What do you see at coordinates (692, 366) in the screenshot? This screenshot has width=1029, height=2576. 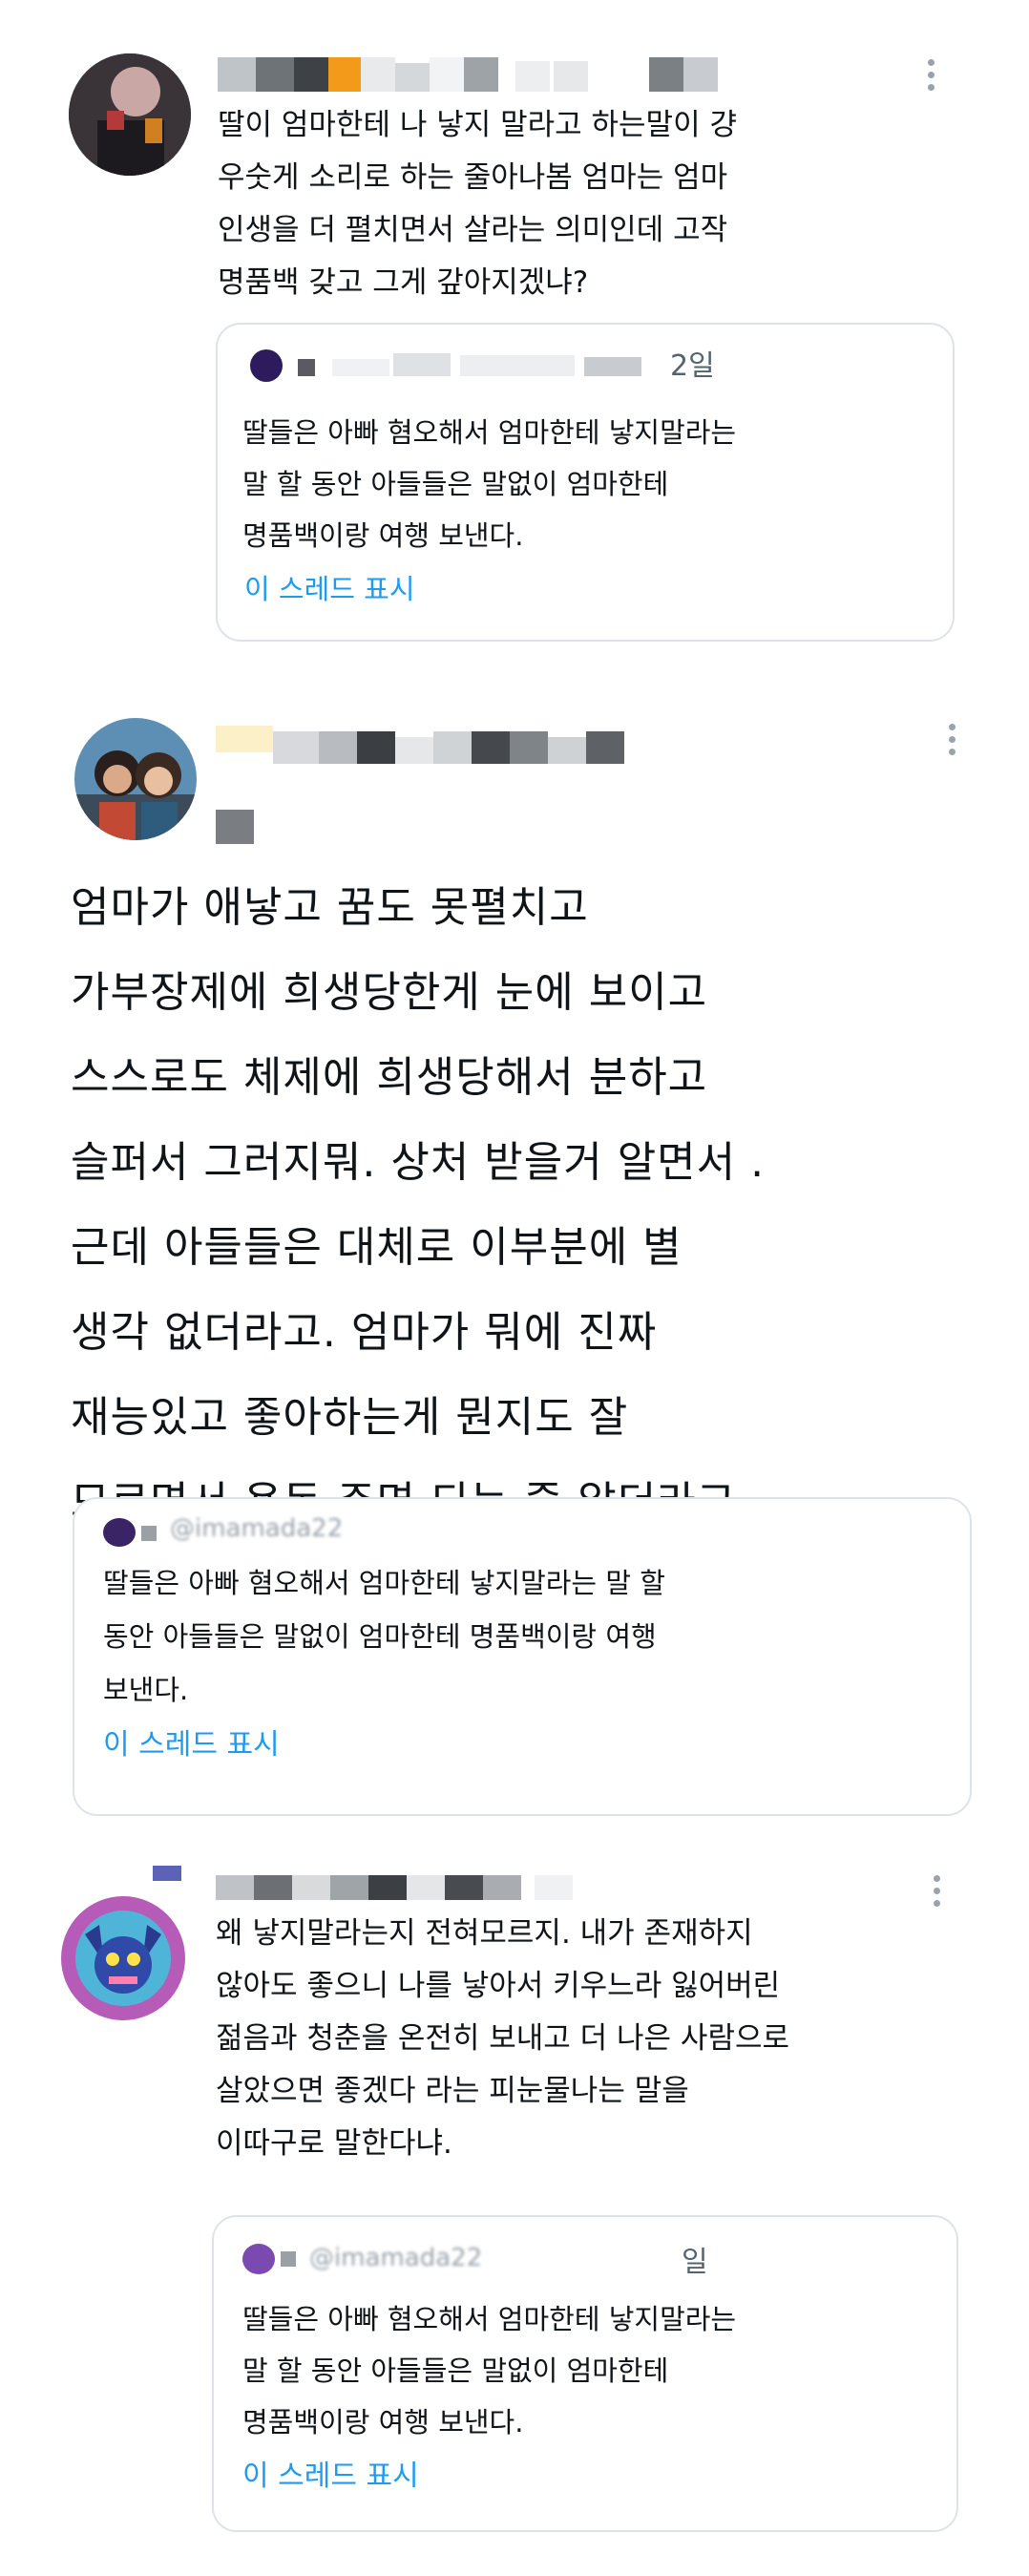 I see `quoted-tweet-date: 2일` at bounding box center [692, 366].